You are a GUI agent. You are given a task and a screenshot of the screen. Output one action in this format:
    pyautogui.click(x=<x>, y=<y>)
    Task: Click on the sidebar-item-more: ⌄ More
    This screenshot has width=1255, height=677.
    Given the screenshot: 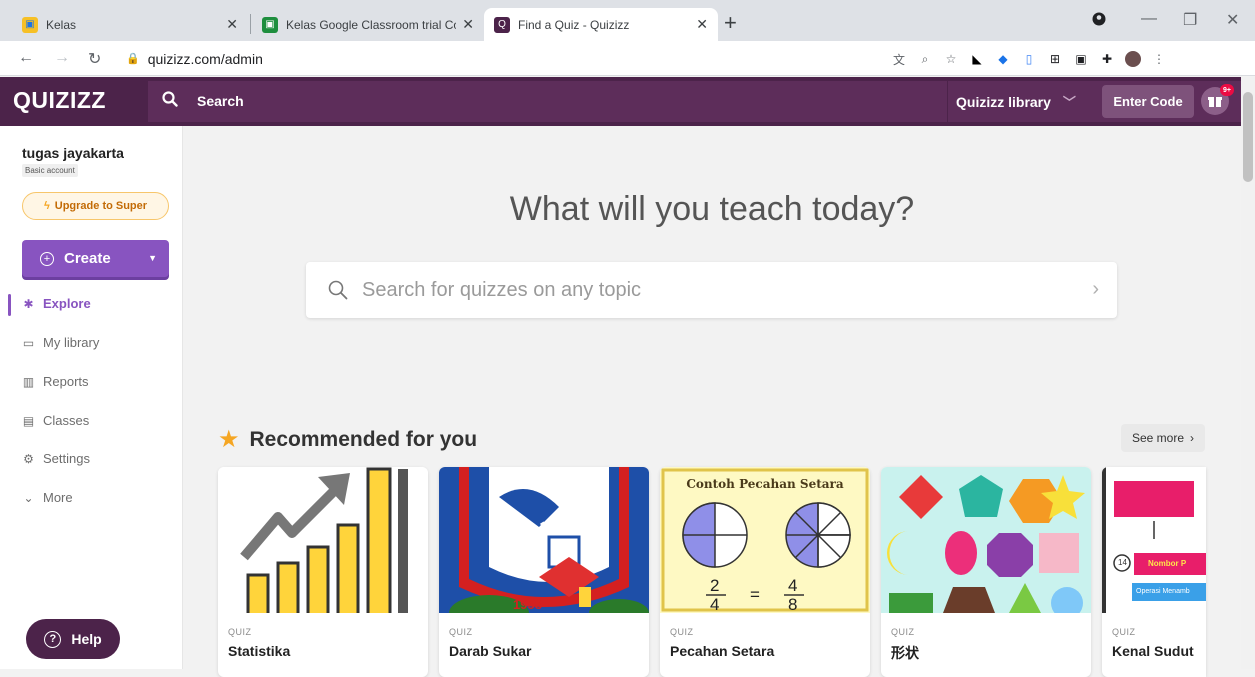 What is the action you would take?
    pyautogui.click(x=47, y=497)
    